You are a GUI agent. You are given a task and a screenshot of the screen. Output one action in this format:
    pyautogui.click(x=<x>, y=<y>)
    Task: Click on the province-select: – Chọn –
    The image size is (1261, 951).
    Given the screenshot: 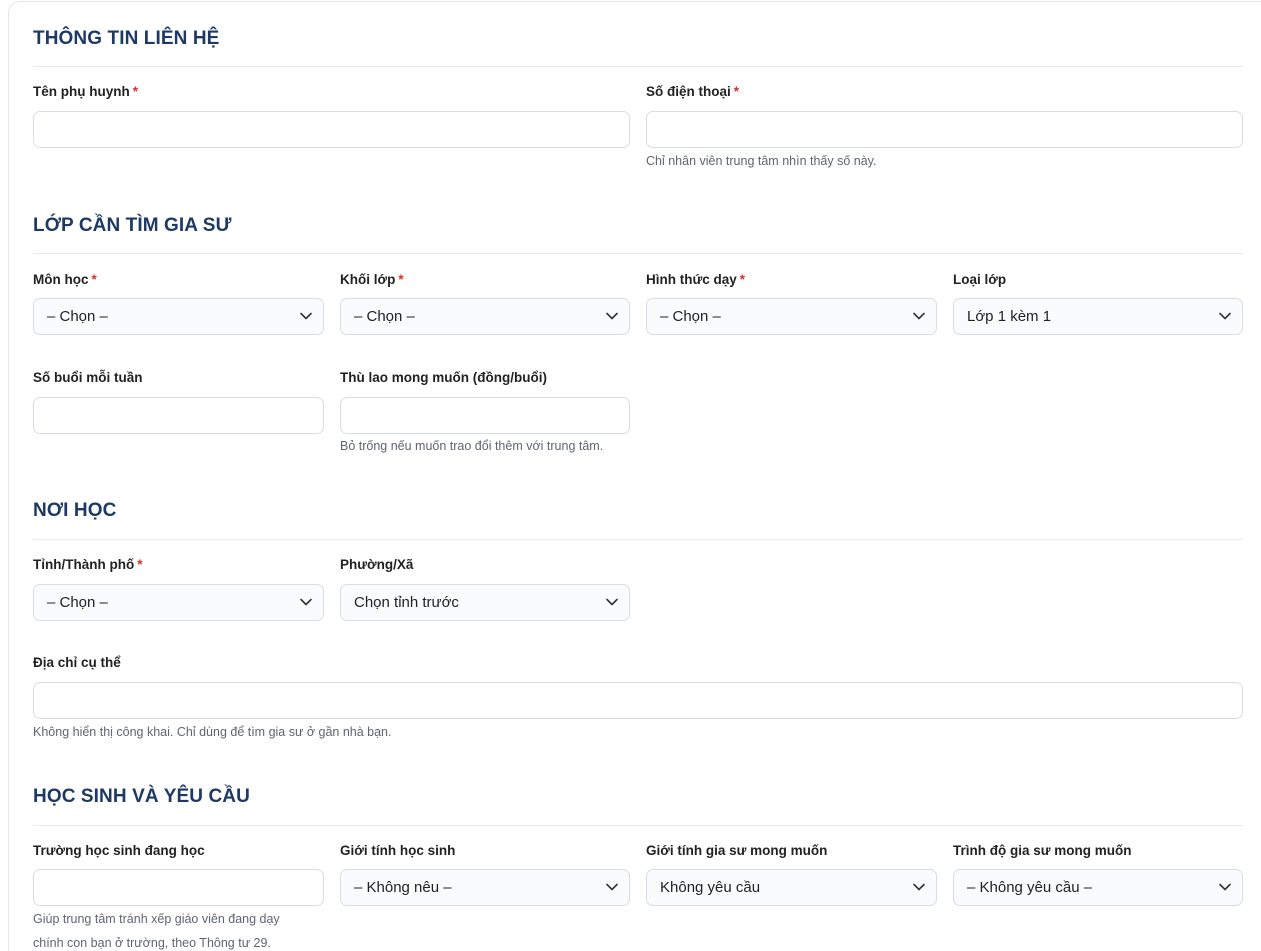 What is the action you would take?
    pyautogui.click(x=178, y=602)
    